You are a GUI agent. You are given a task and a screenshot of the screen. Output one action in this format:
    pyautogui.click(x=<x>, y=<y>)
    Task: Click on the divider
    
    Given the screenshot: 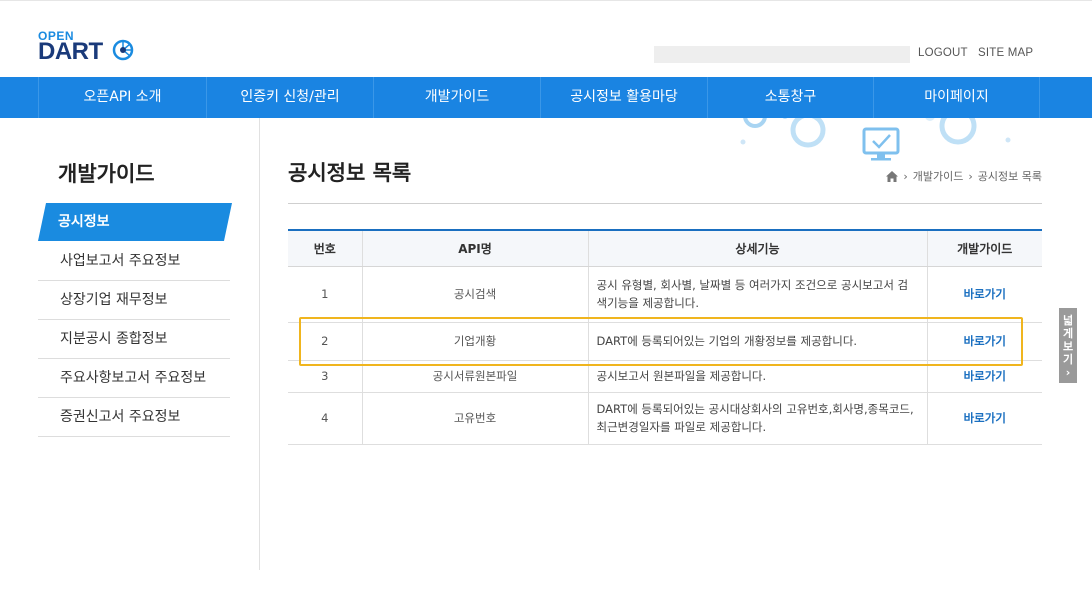 What is the action you would take?
    pyautogui.click(x=259, y=344)
    